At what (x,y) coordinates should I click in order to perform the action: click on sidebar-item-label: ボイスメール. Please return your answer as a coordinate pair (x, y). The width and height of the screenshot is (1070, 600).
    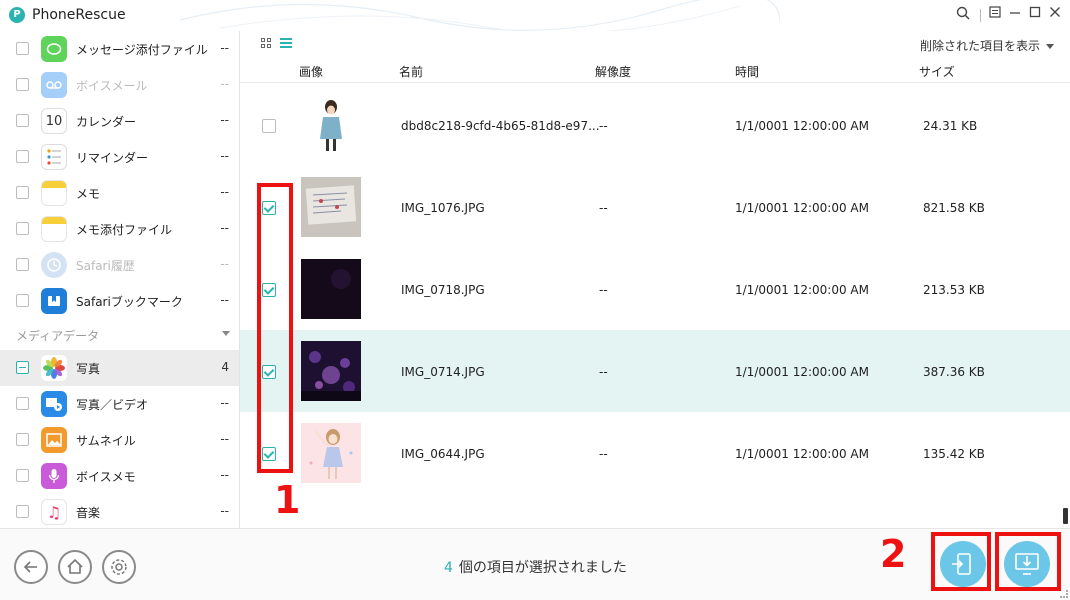
    Looking at the image, I should click on (112, 86).